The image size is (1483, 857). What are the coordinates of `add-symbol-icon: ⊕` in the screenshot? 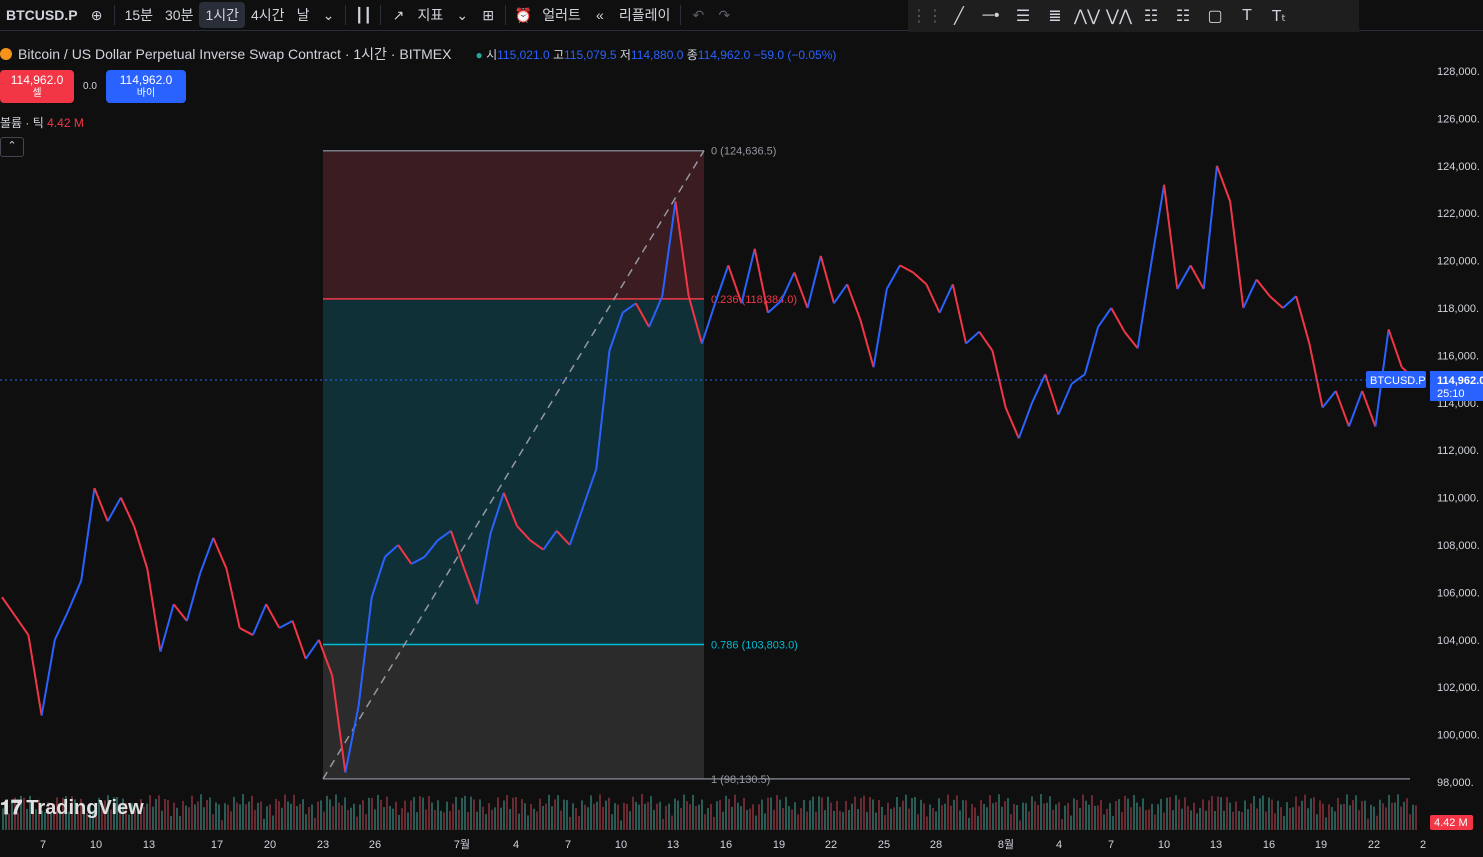 It's located at (97, 15).